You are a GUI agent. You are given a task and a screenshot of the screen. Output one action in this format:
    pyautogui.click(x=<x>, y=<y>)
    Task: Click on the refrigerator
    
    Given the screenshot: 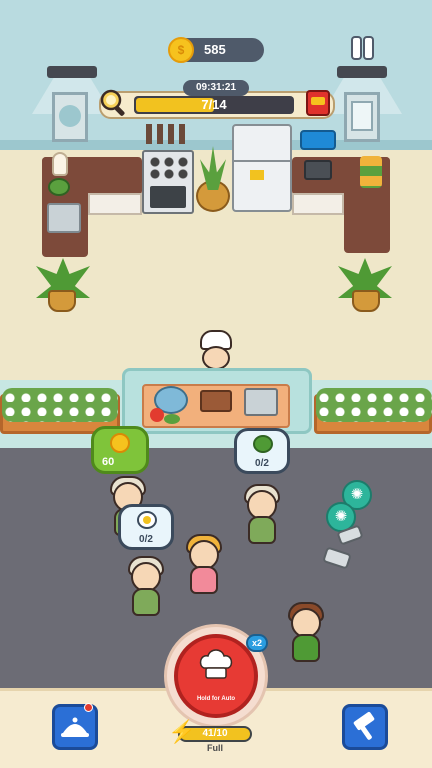 What is the action you would take?
    pyautogui.click(x=262, y=168)
    